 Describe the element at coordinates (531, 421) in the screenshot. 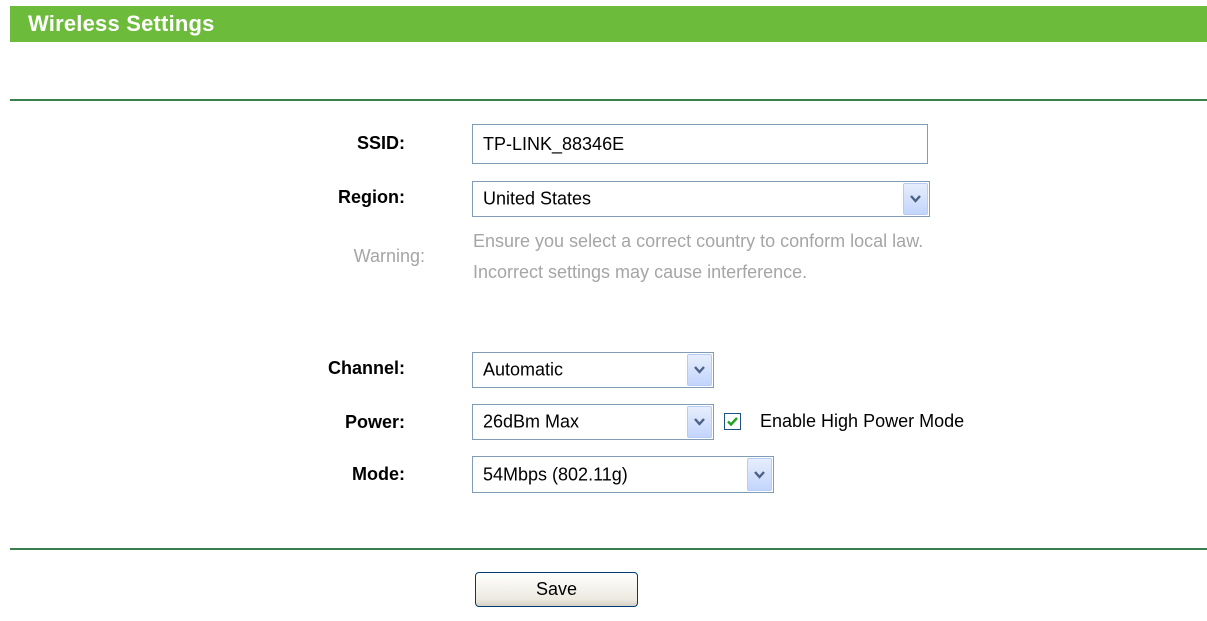

I see `power-select-value: 26dBm Max` at that location.